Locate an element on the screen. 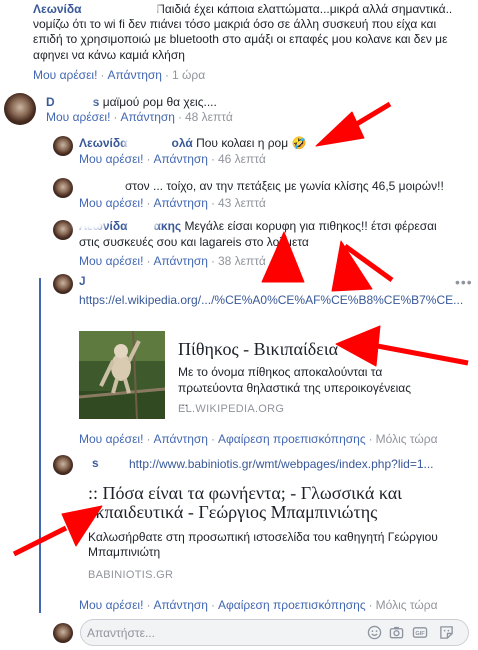  thread-line is located at coordinates (40, 445).